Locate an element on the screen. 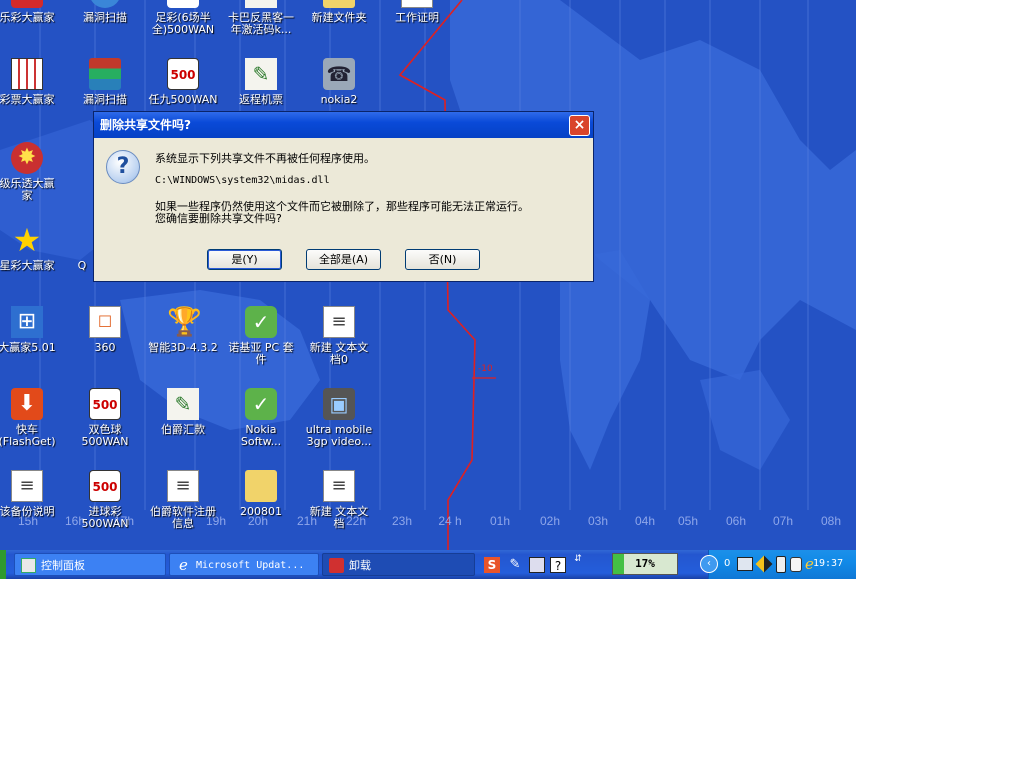 Image resolution: width=1024 pixels, height=768 pixels. close-button: × is located at coordinates (579, 125).